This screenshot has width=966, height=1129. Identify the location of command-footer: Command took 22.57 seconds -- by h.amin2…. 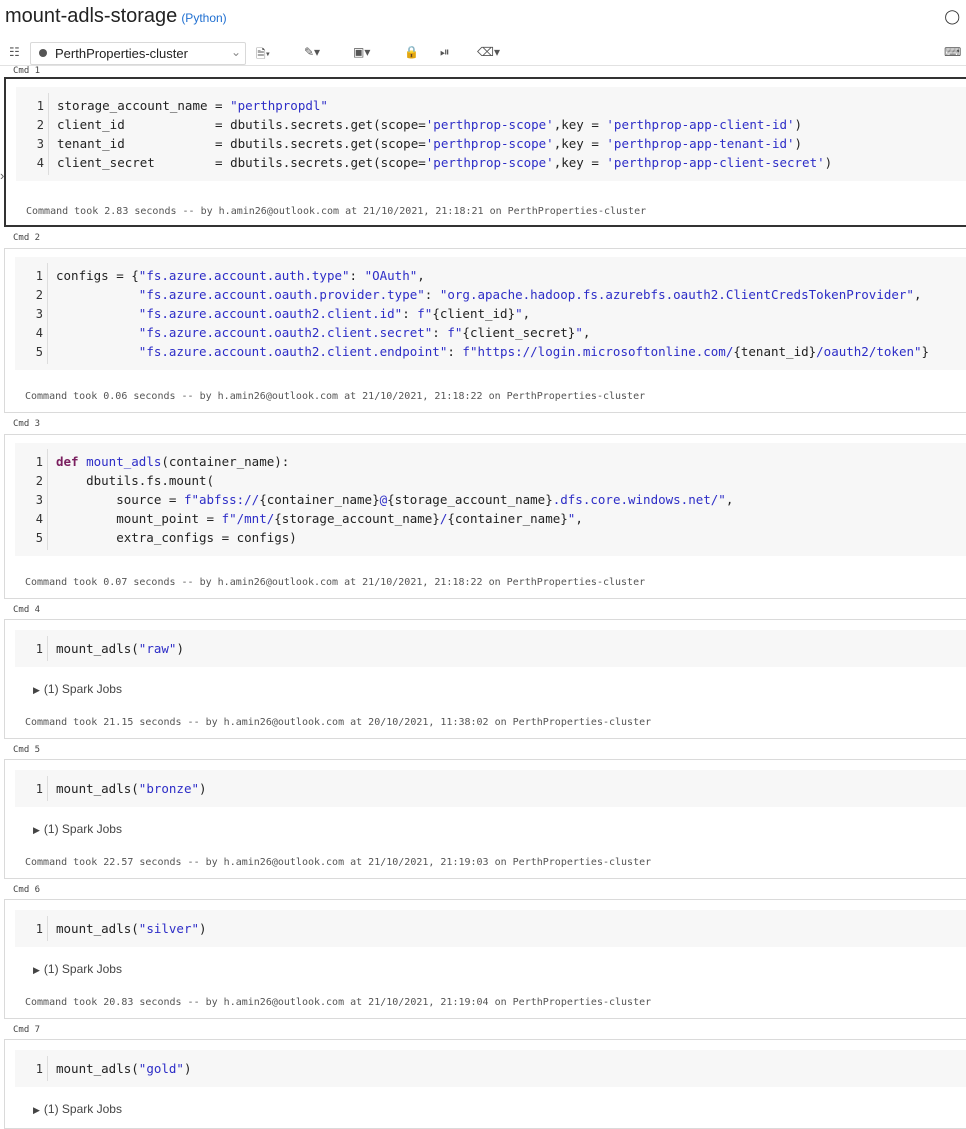
(338, 862).